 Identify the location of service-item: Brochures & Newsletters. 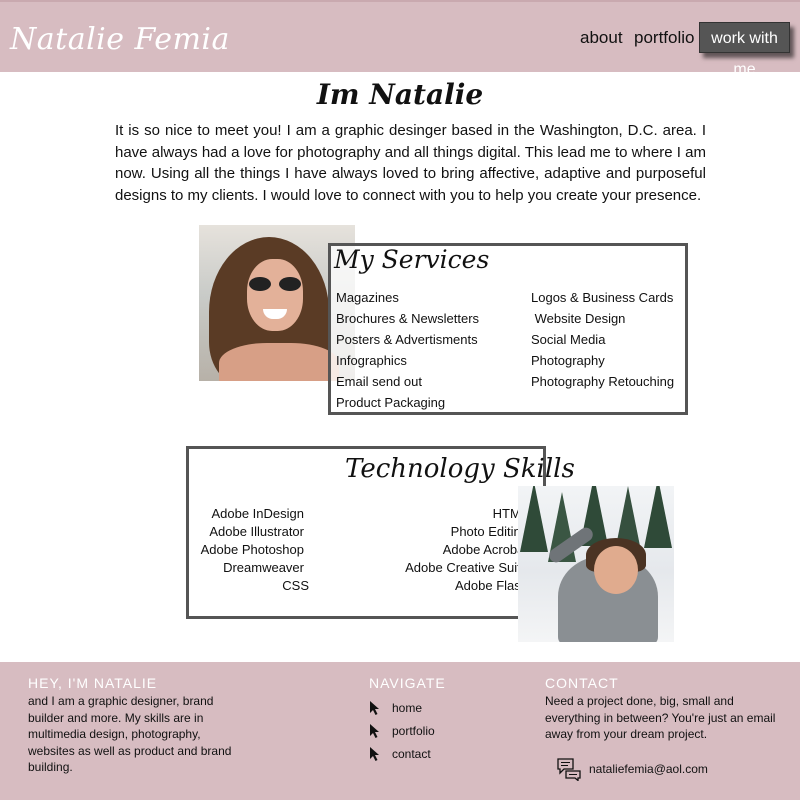
(408, 318).